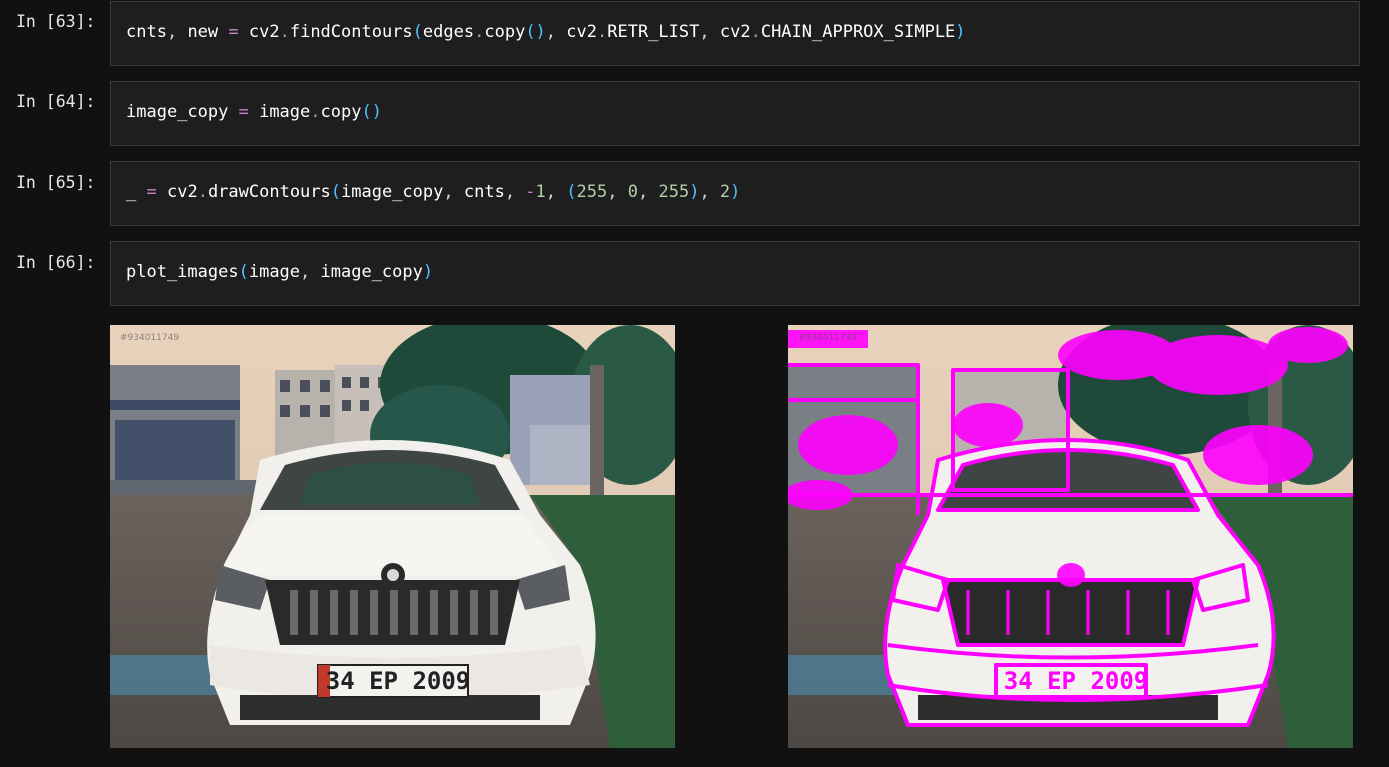 The image size is (1389, 767). Describe the element at coordinates (735, 273) in the screenshot. I see `code-editor: plot_images(image, image_copy)` at that location.